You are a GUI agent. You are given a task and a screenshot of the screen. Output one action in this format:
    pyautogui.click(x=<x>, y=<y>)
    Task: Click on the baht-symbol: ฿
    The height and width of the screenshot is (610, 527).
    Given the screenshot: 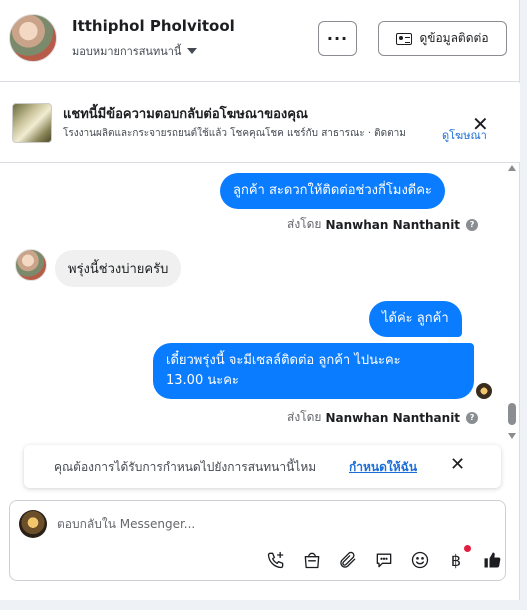 What is the action you would take?
    pyautogui.click(x=461, y=557)
    